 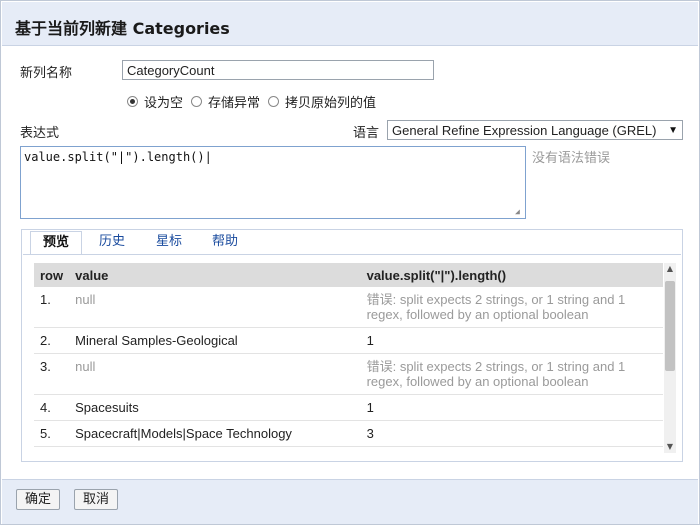 I want to click on row-number: 2., so click(x=52, y=340).